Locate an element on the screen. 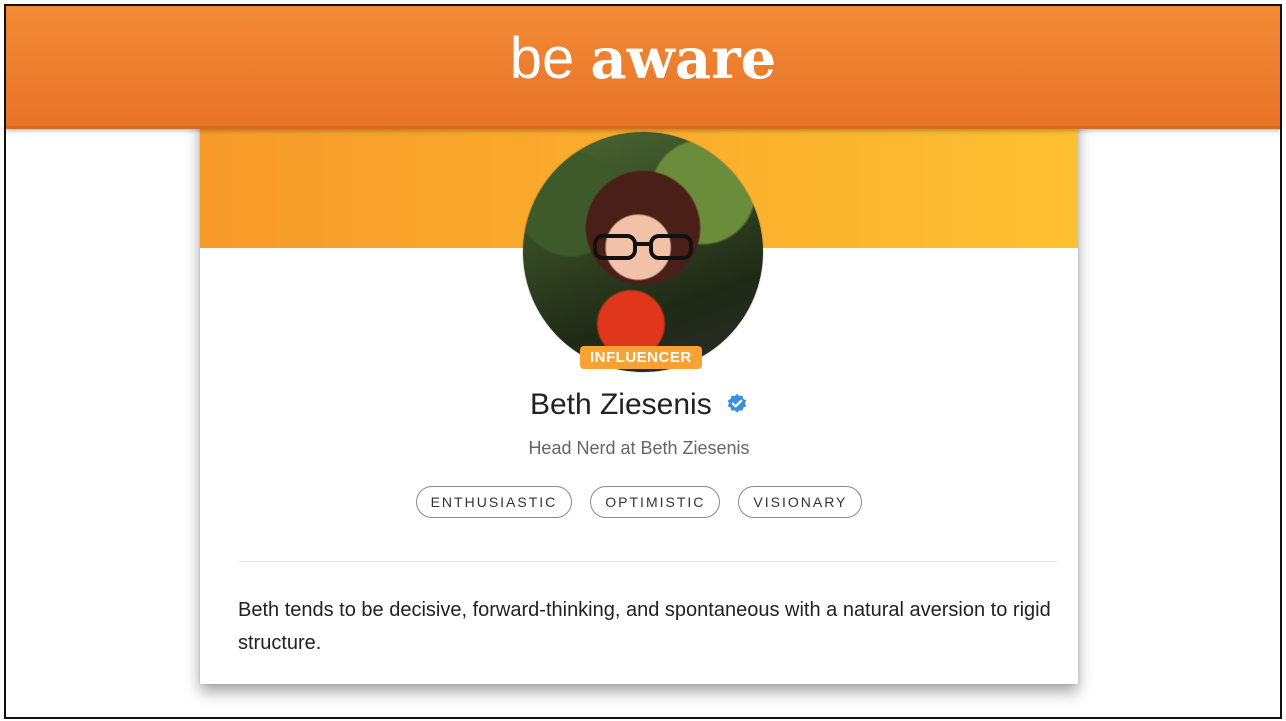  verified-check-icon is located at coordinates (737, 403).